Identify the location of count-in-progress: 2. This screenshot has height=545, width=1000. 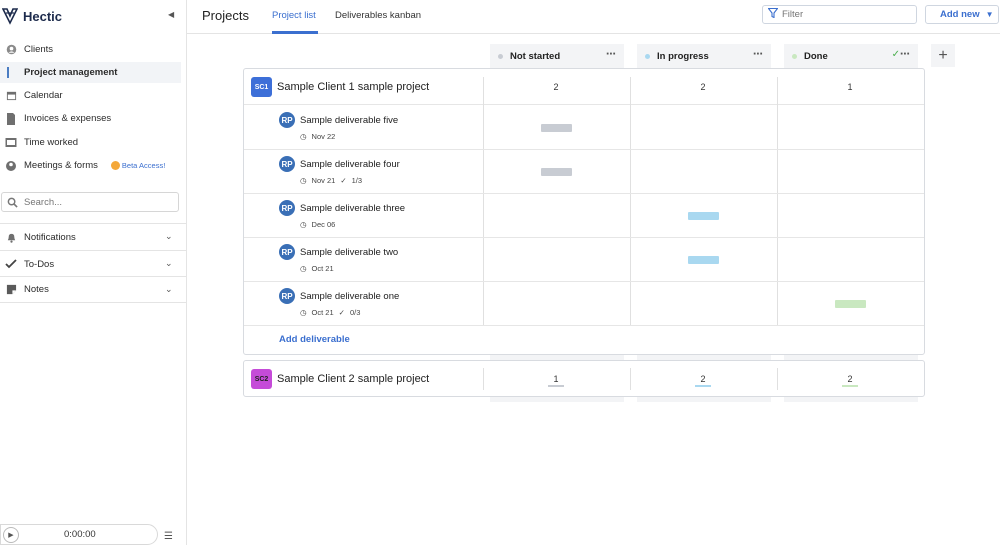
(703, 87).